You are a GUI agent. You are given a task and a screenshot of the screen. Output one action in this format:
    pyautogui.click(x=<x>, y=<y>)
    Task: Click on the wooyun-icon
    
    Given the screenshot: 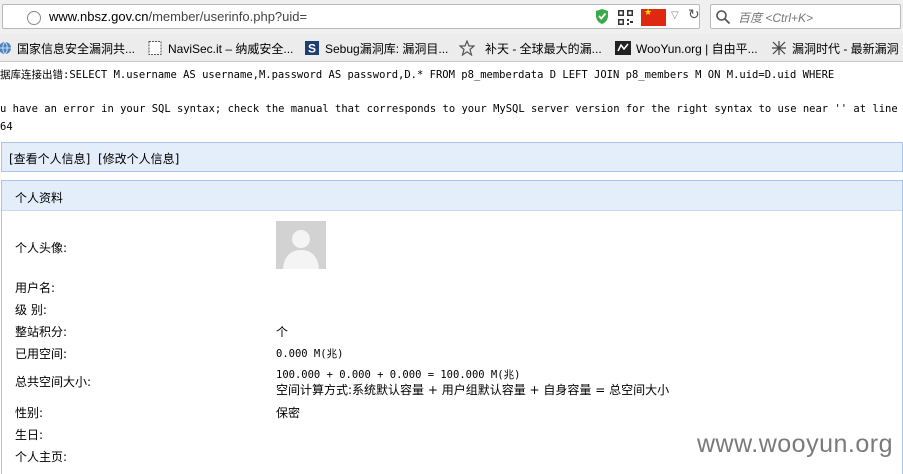 What is the action you would take?
    pyautogui.click(x=623, y=48)
    